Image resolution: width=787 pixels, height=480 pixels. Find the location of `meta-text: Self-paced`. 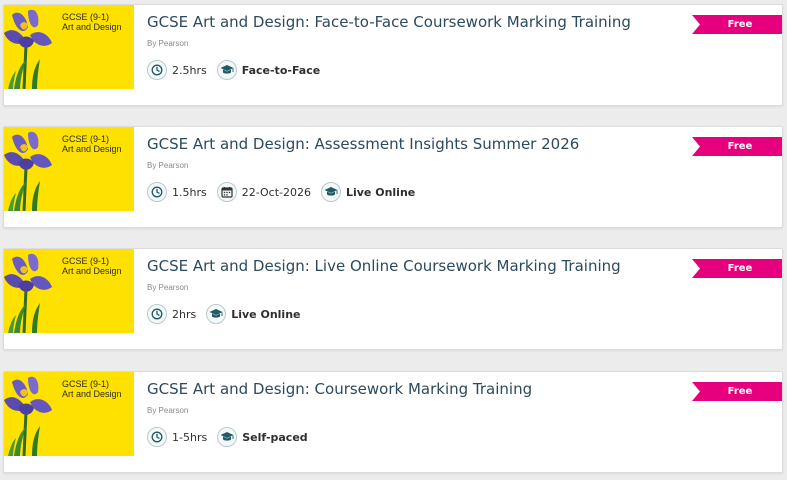

meta-text: Self-paced is located at coordinates (275, 437).